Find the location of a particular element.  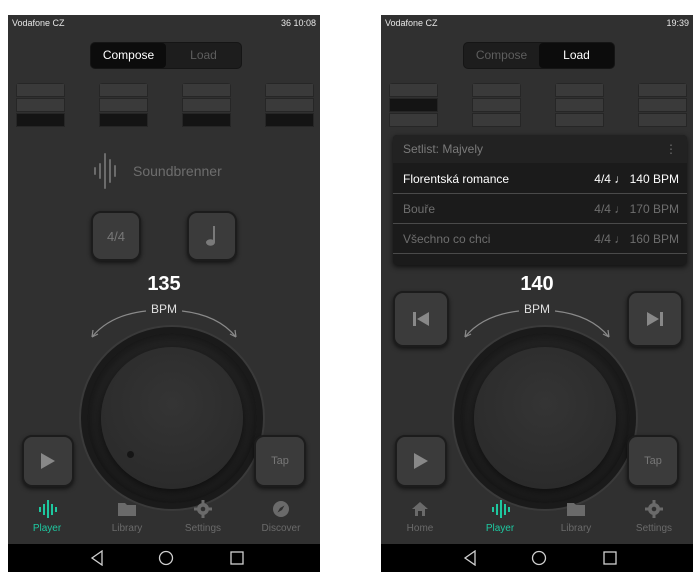

time-signature-button: 4/4 is located at coordinates (116, 236).